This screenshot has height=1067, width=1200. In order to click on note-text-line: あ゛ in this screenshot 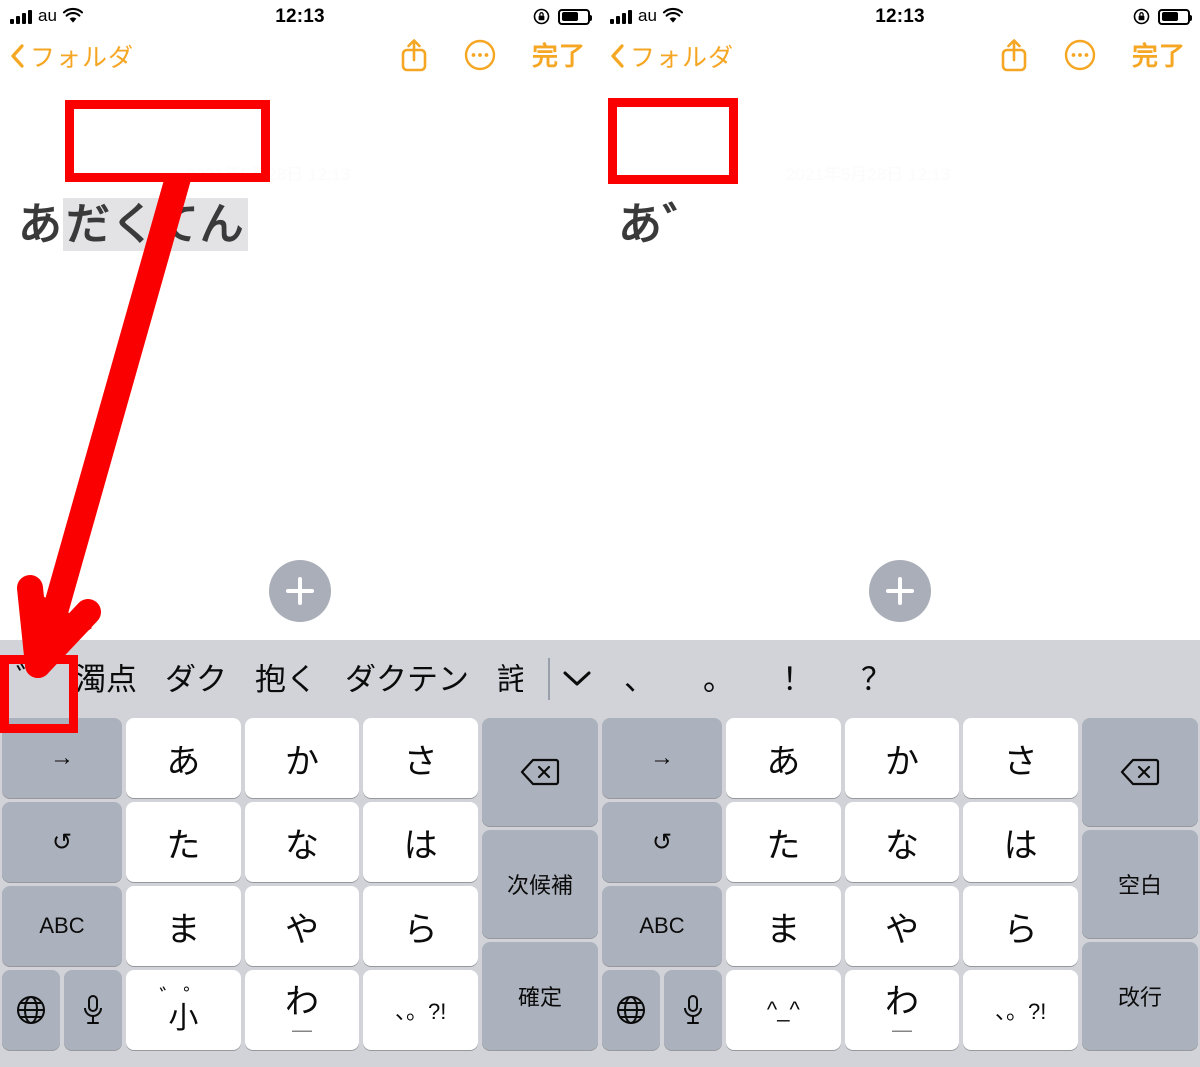, I will do `click(663, 220)`.